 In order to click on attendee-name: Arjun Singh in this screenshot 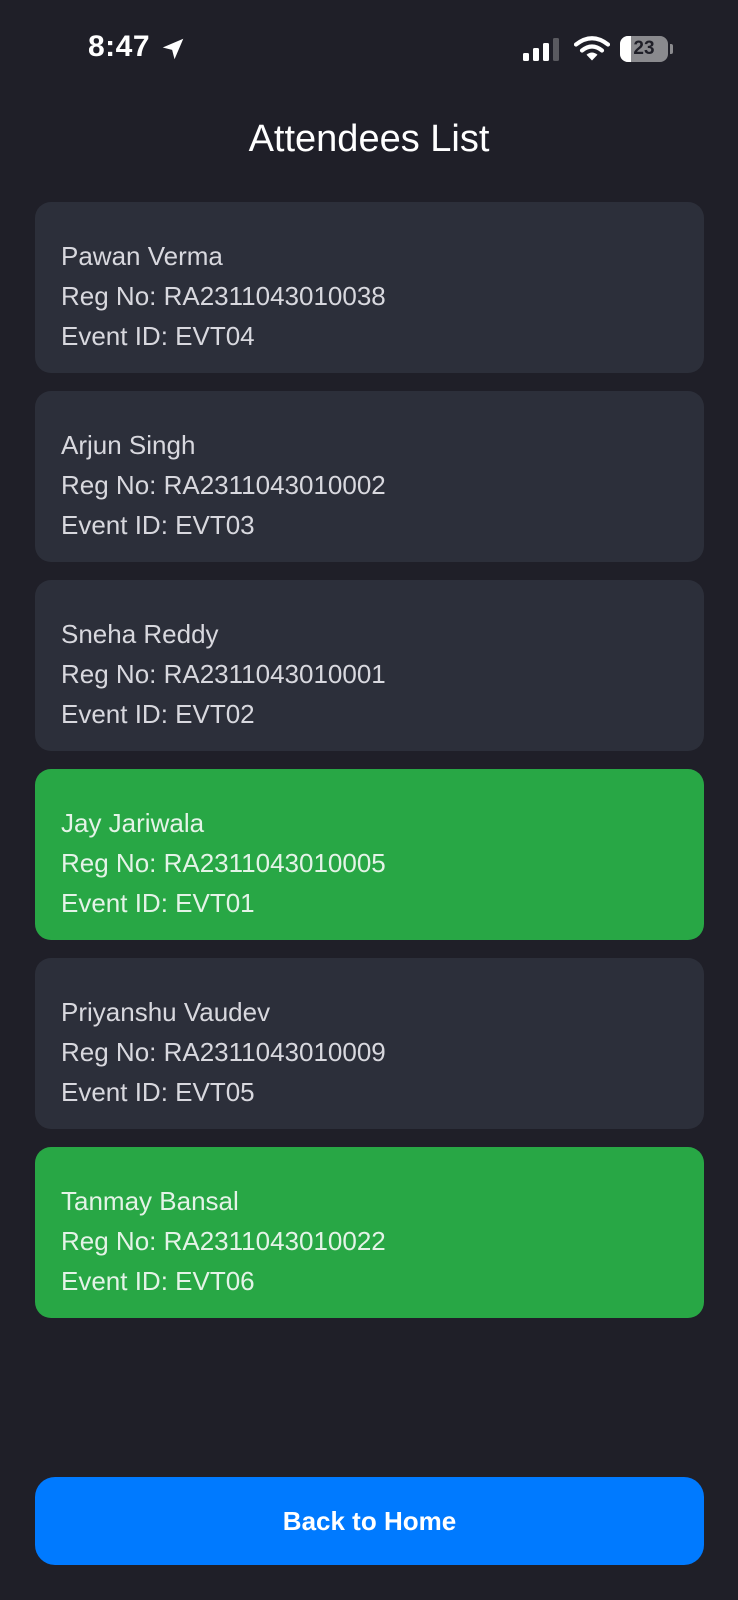, I will do `click(128, 445)`.